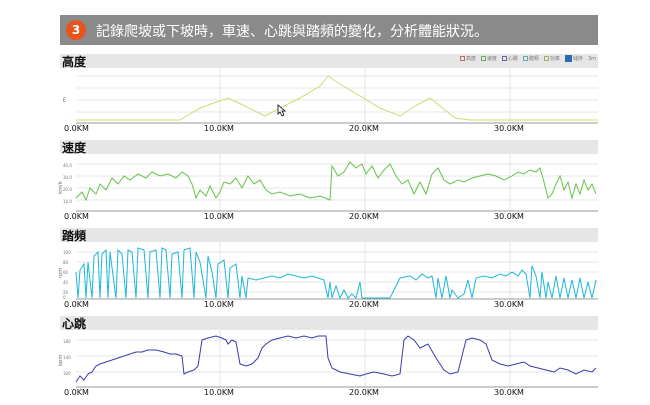 The image size is (650, 405). What do you see at coordinates (329, 323) in the screenshot?
I see `panel-header: 心跳` at bounding box center [329, 323].